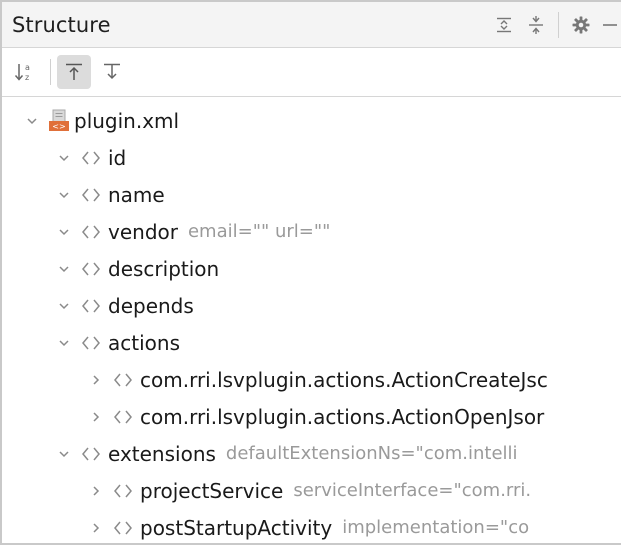 This screenshot has height=545, width=621. I want to click on minimize-icon, so click(609, 25).